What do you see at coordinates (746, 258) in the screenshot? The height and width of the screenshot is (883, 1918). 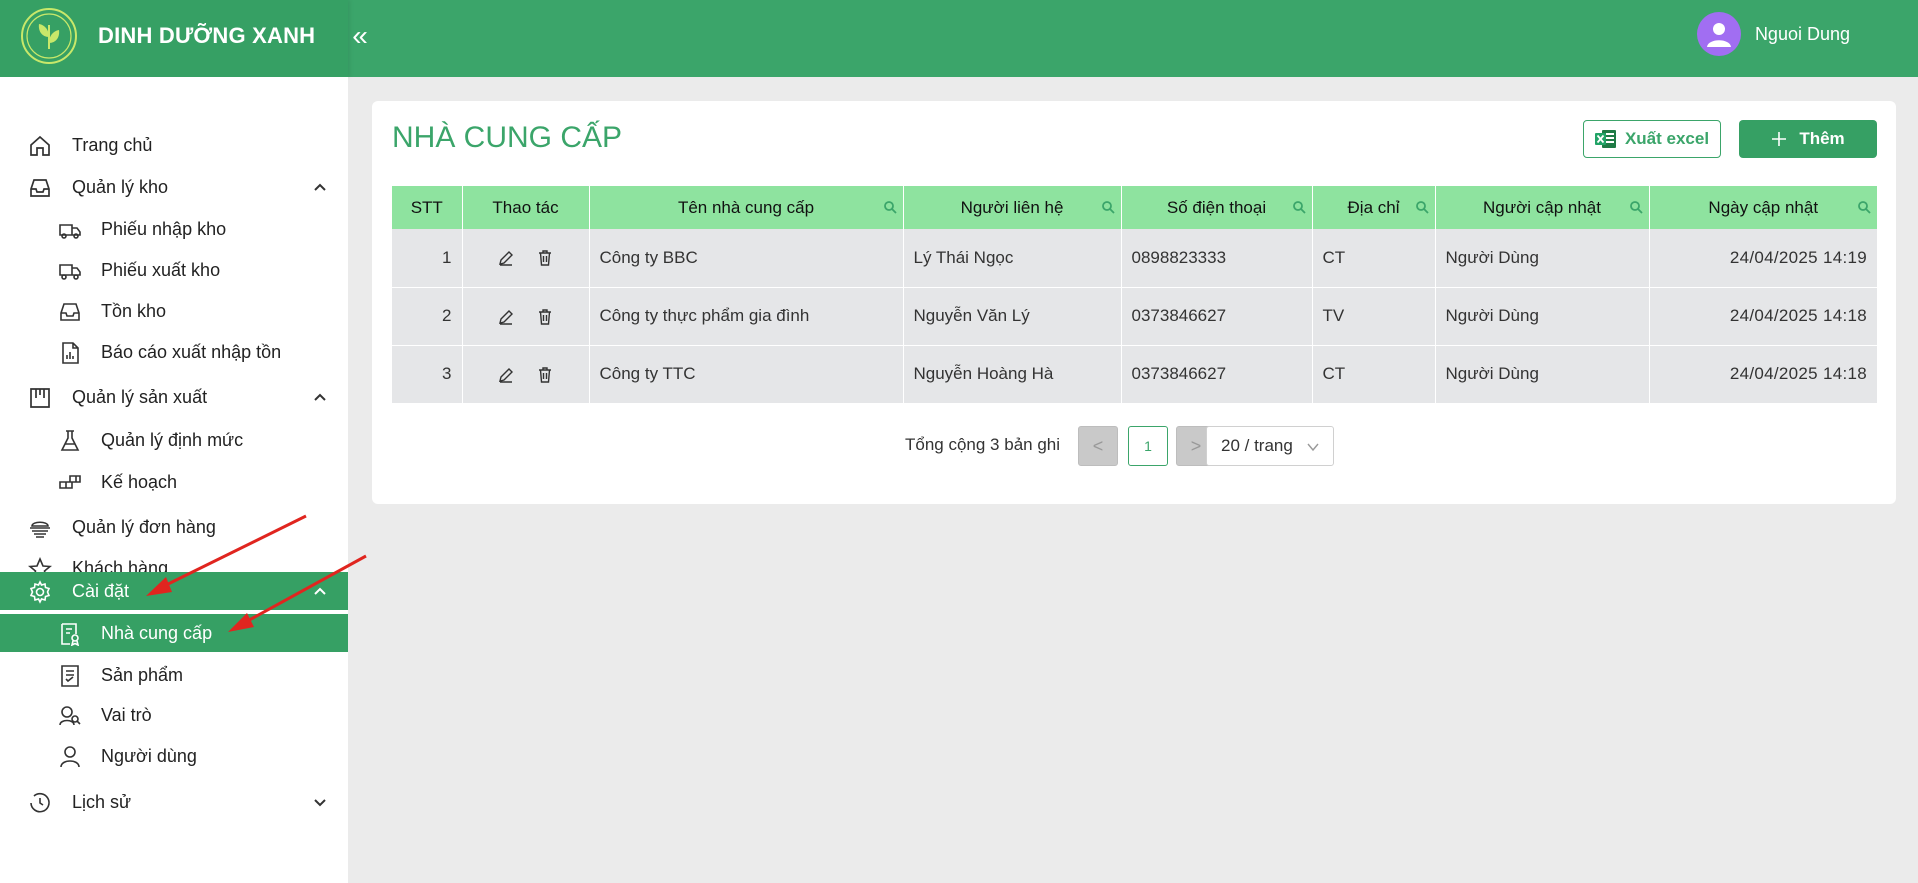 I see `cell-name: Công ty BBC` at bounding box center [746, 258].